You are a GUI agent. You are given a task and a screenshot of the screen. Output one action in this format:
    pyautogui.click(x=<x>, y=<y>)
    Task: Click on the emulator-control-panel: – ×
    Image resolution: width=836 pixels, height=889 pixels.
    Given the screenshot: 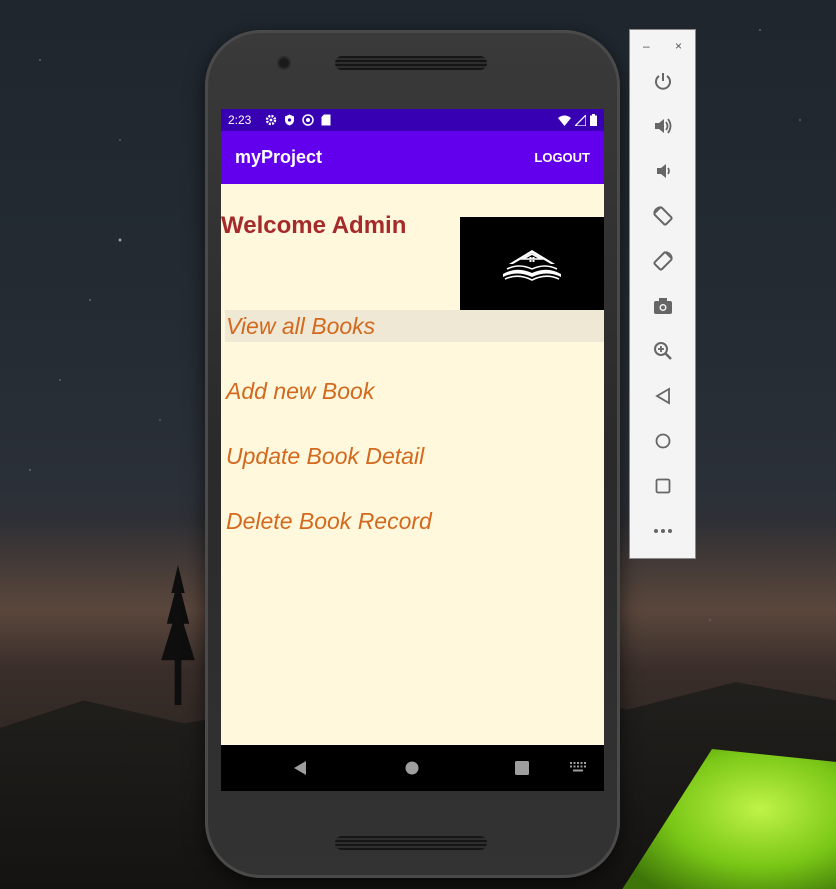 What is the action you would take?
    pyautogui.click(x=662, y=294)
    